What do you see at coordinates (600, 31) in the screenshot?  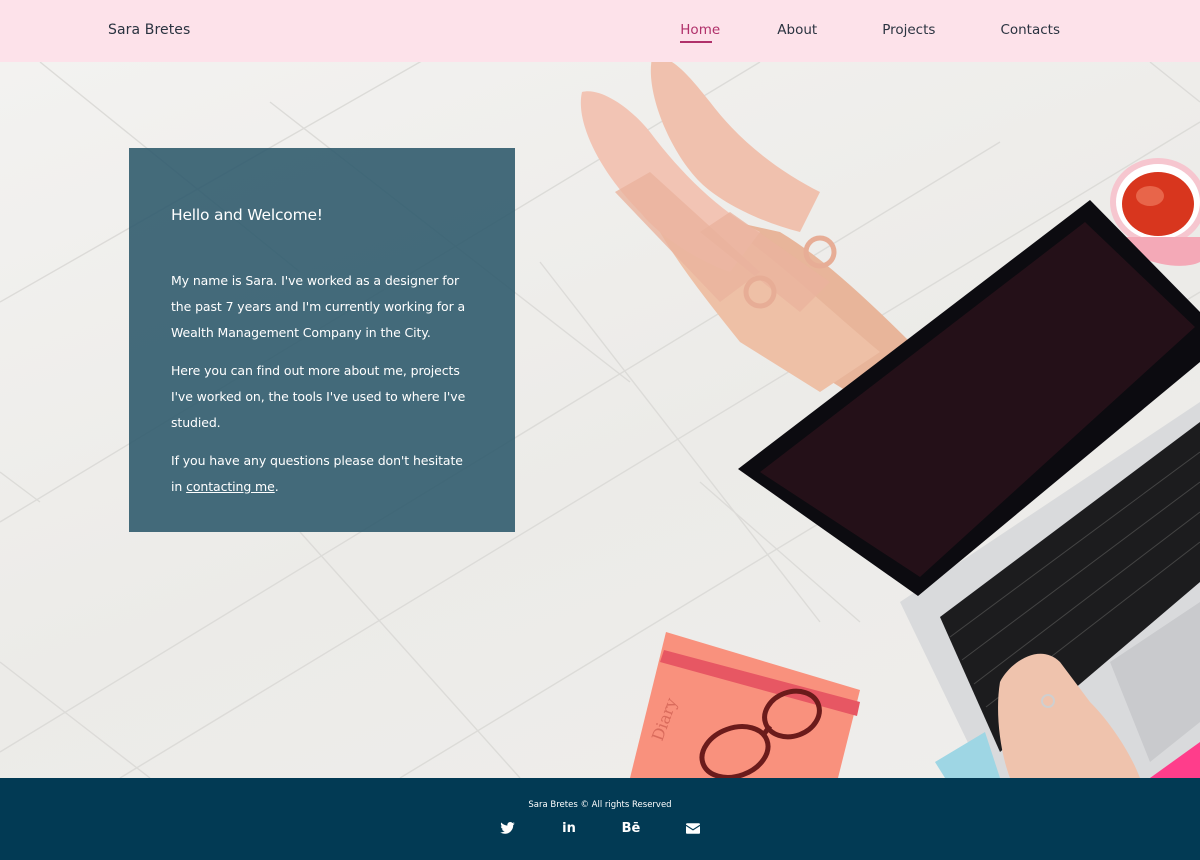 I see `site-header: Sara Bretes Home About Projects Contacts` at bounding box center [600, 31].